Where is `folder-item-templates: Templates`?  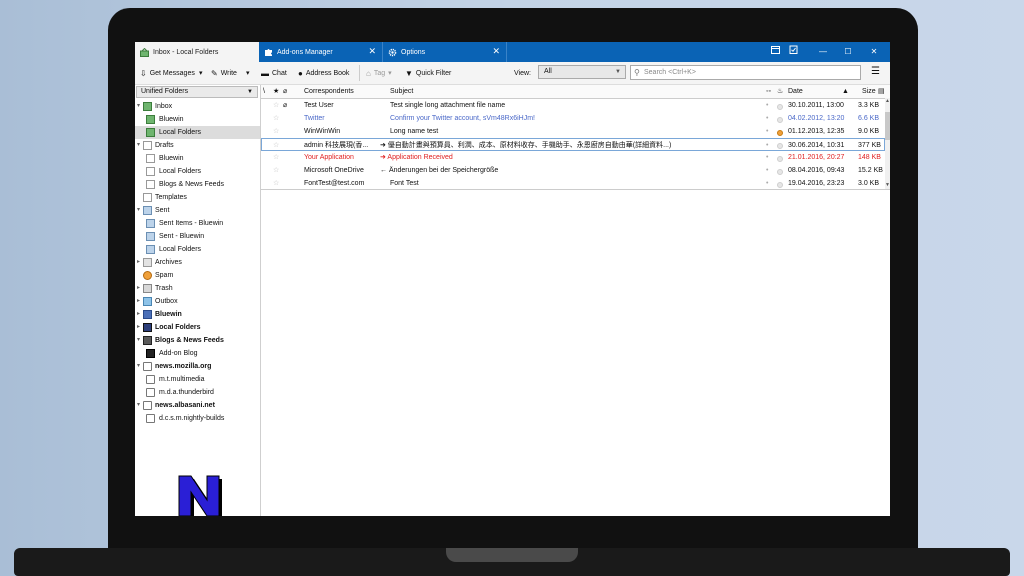
folder-item-templates: Templates is located at coordinates (197, 197).